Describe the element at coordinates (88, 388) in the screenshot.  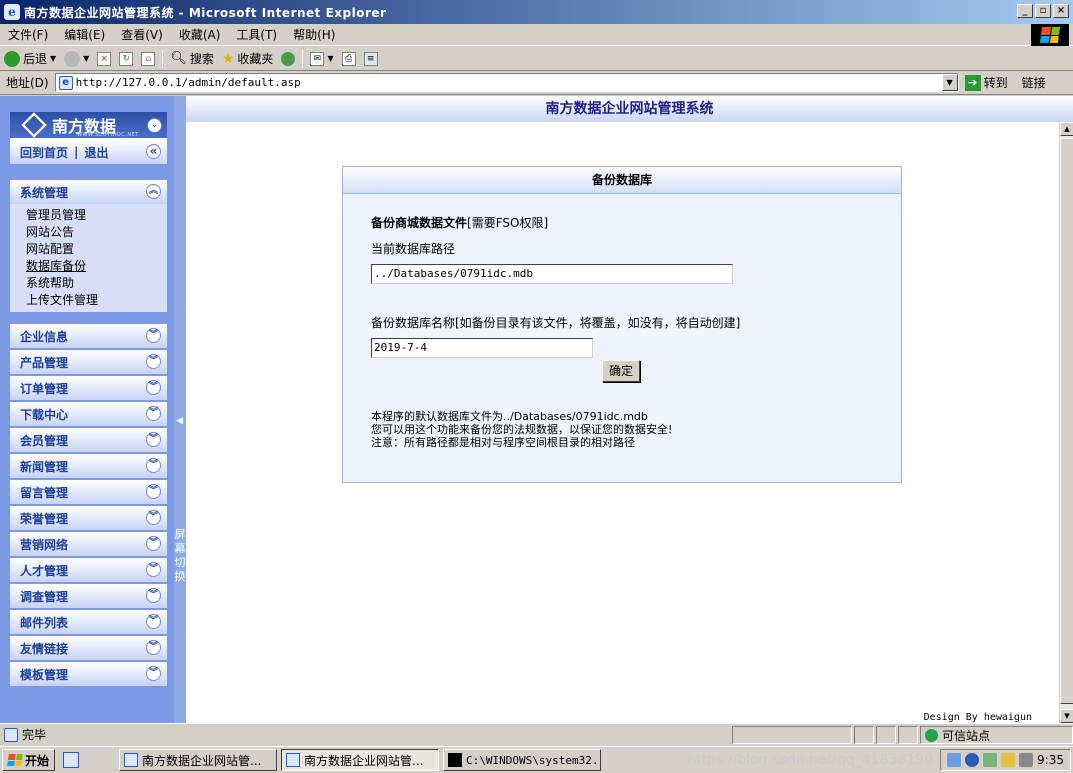
I see `sidebar-group-orders: 订单管理 ︾` at that location.